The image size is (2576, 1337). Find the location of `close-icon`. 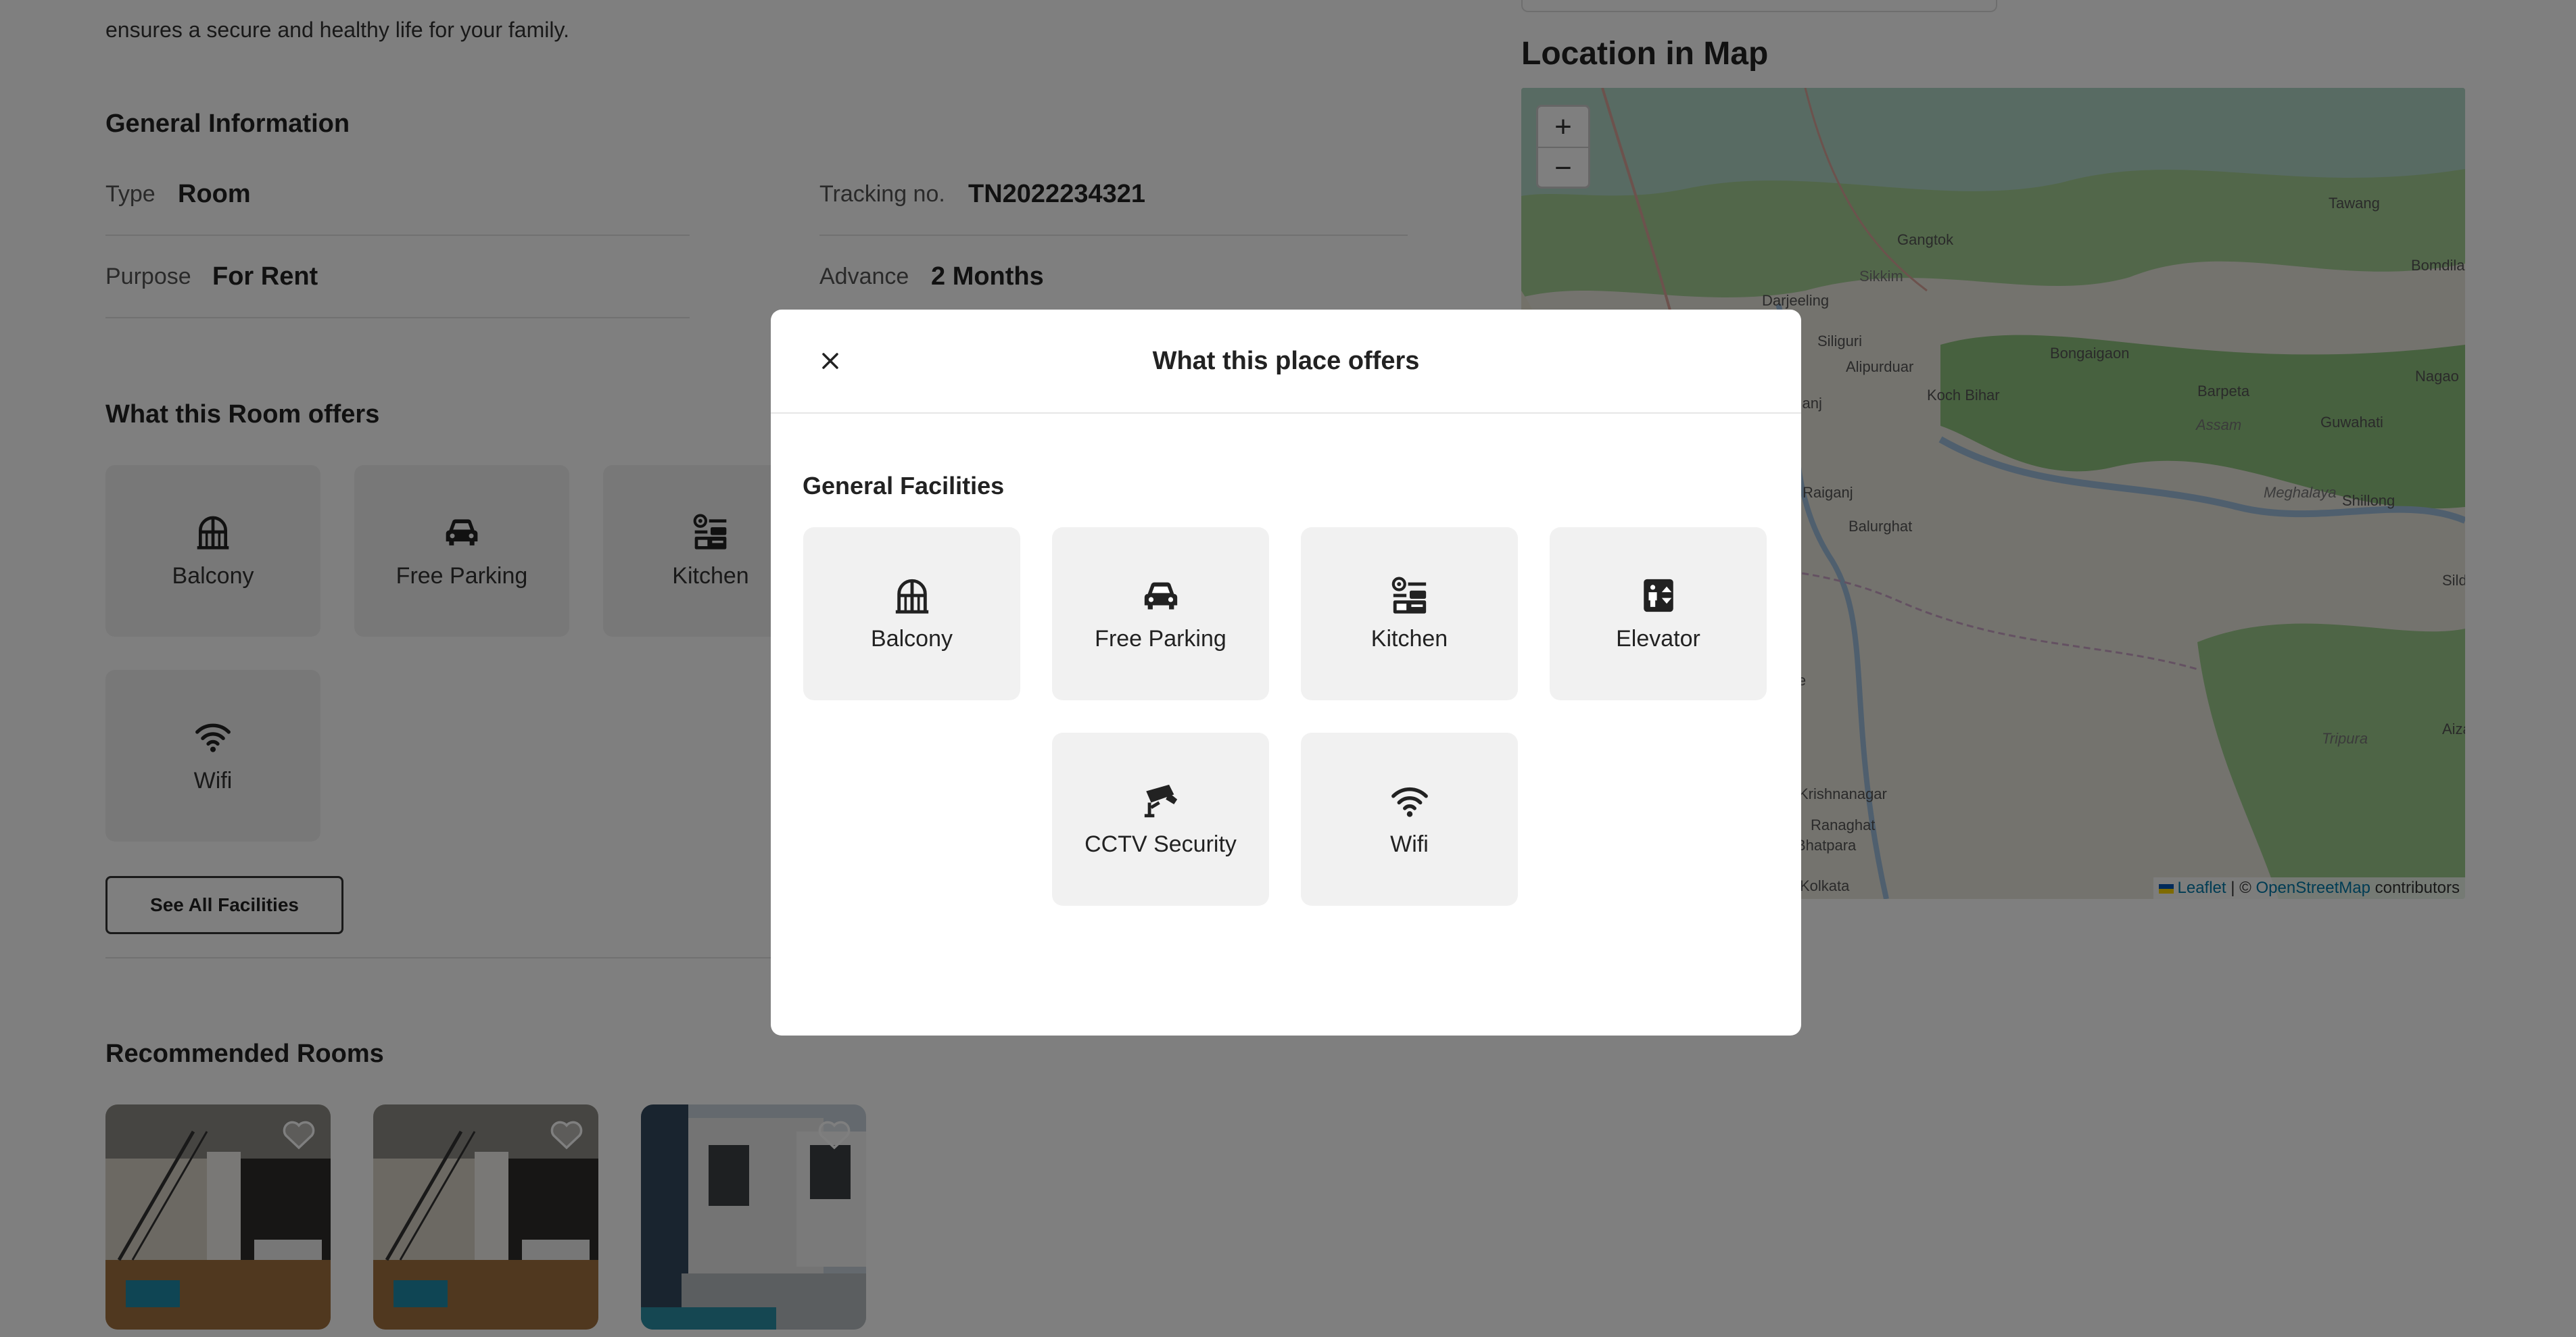

close-icon is located at coordinates (830, 361).